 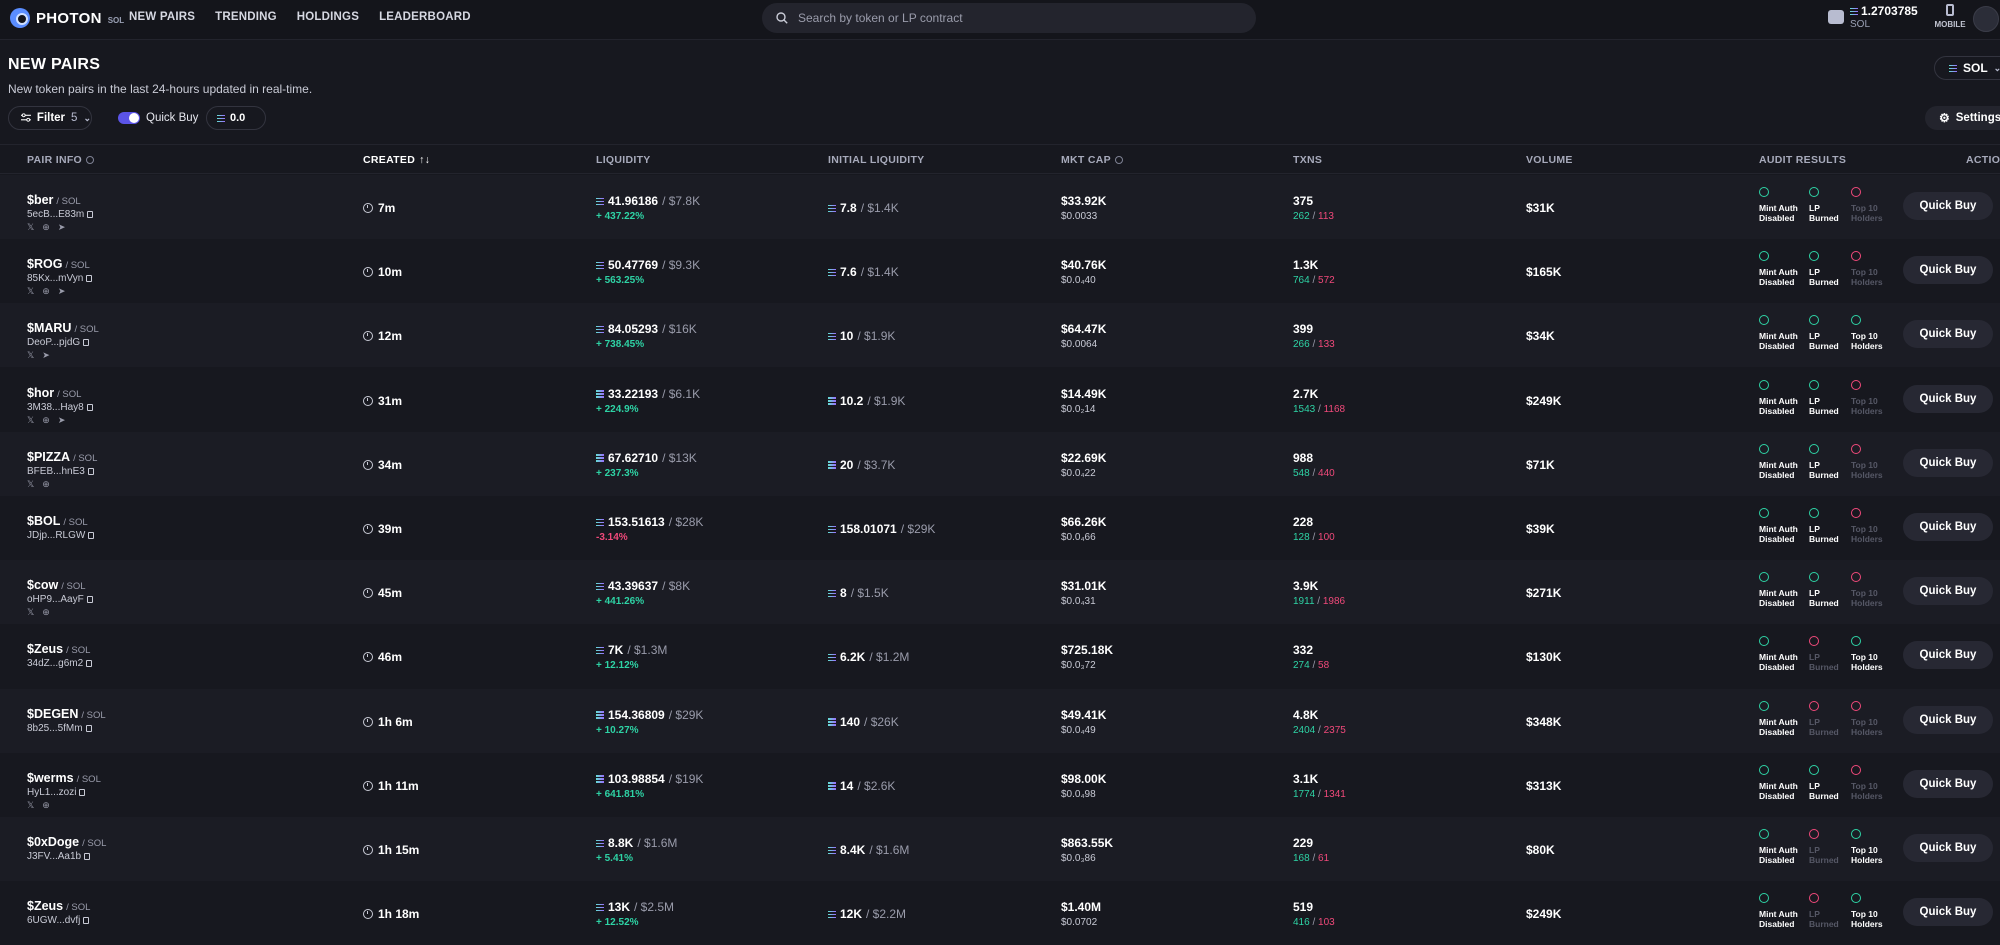 What do you see at coordinates (52, 714) in the screenshot?
I see `pair-name: $DEGEN` at bounding box center [52, 714].